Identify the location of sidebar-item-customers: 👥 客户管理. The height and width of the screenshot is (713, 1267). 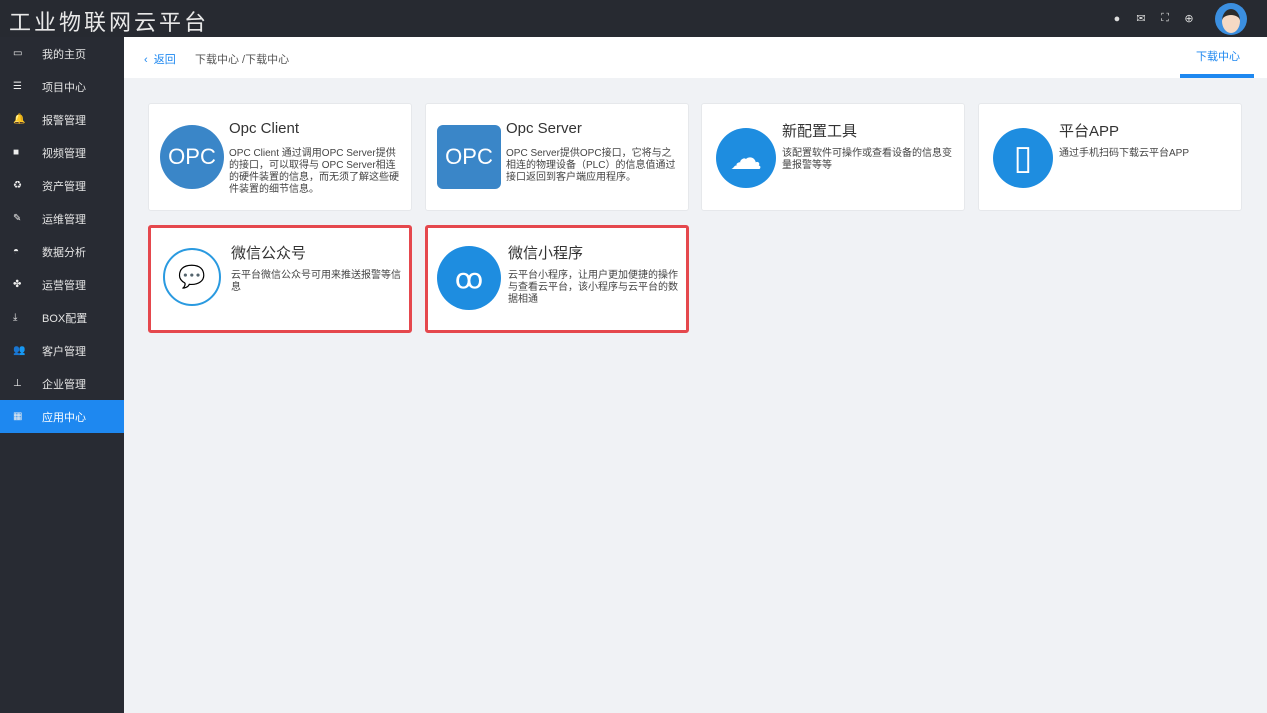
(62, 350).